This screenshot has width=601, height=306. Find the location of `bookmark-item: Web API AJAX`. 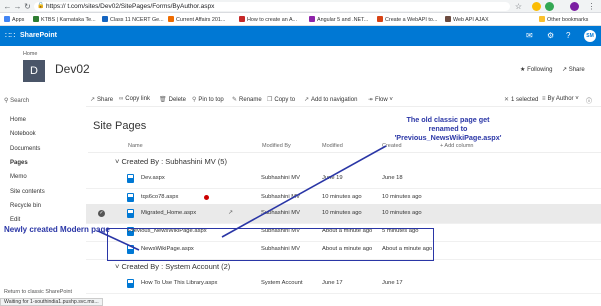

bookmark-item: Web API AJAX is located at coordinates (467, 19).